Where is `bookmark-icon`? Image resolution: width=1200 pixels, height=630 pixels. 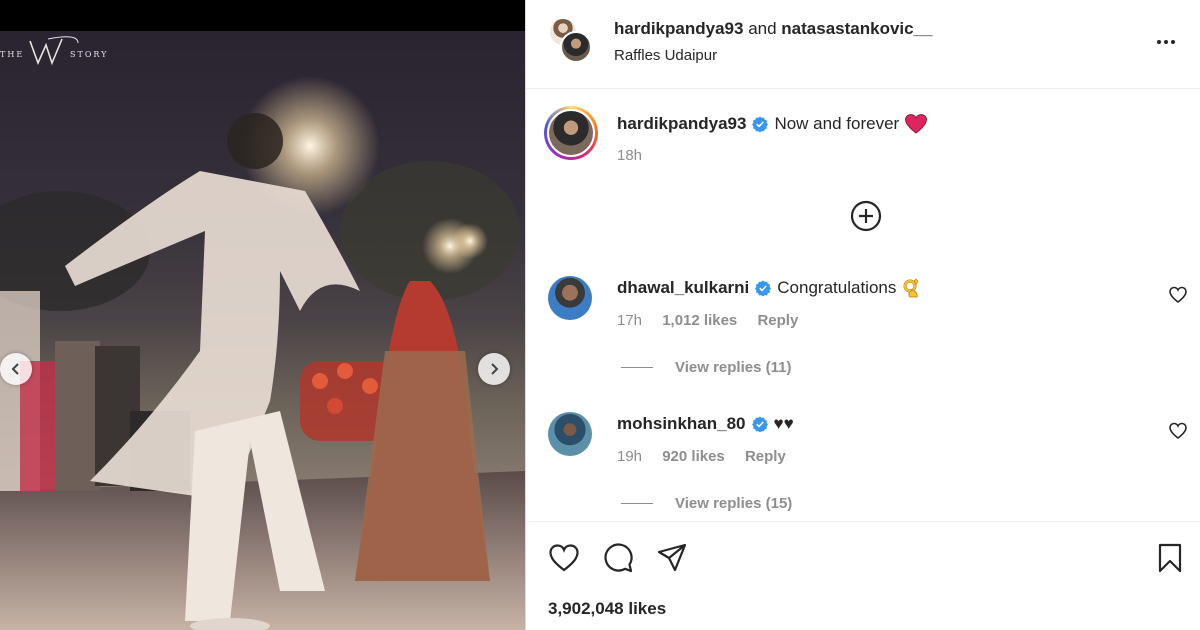 bookmark-icon is located at coordinates (1170, 558).